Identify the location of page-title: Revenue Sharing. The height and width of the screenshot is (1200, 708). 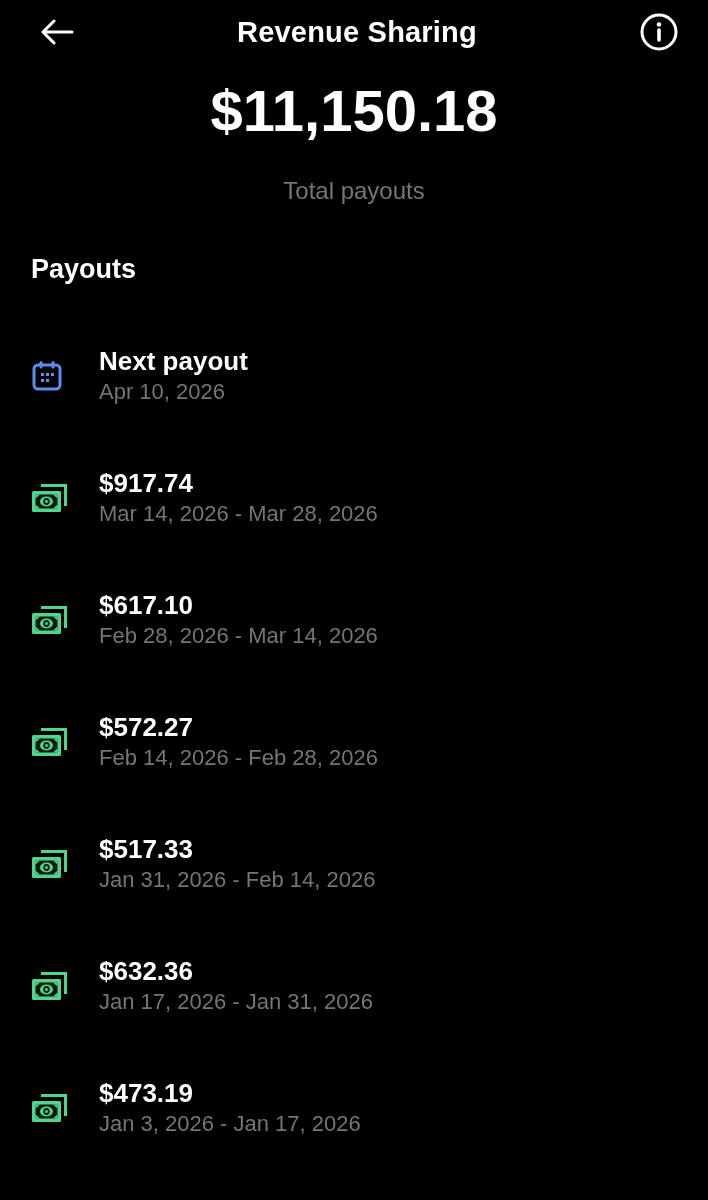
(357, 32).